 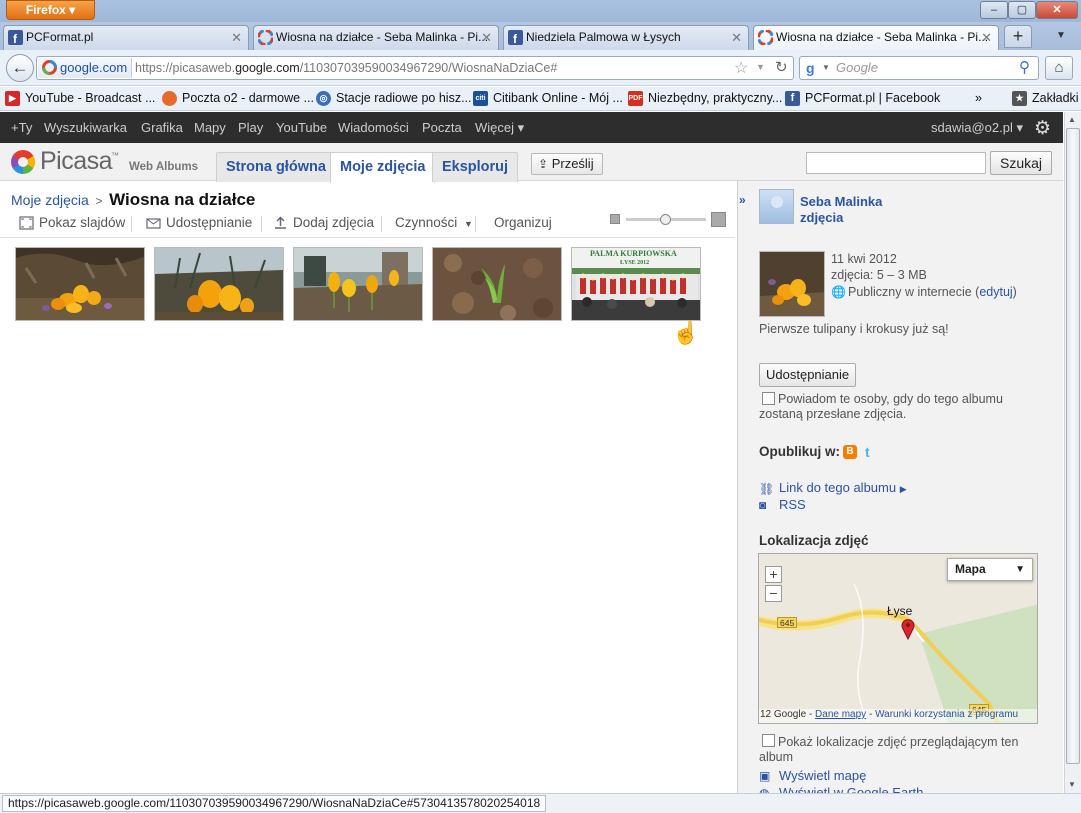 What do you see at coordinates (978, 98) in the screenshot?
I see `bookmarks-overflow-button: »` at bounding box center [978, 98].